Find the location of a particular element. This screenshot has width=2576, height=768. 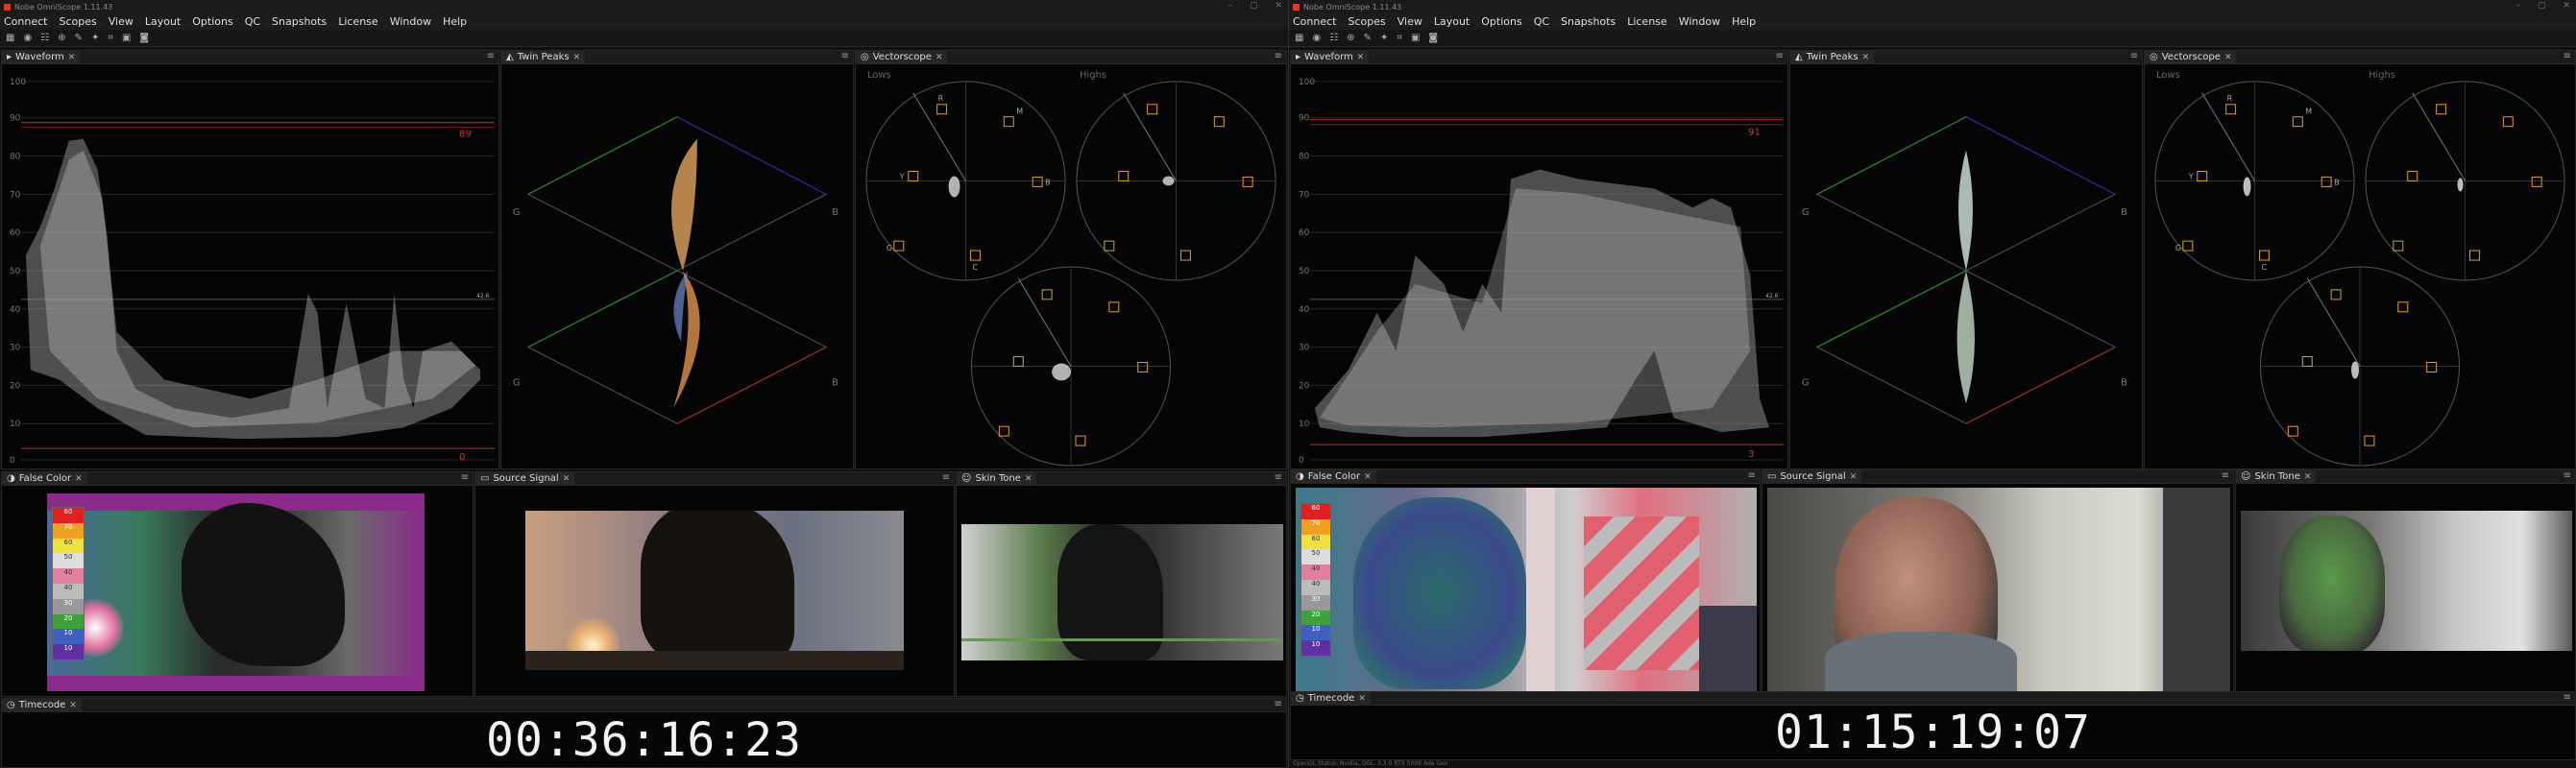

vec-label-c: C is located at coordinates (2264, 267).